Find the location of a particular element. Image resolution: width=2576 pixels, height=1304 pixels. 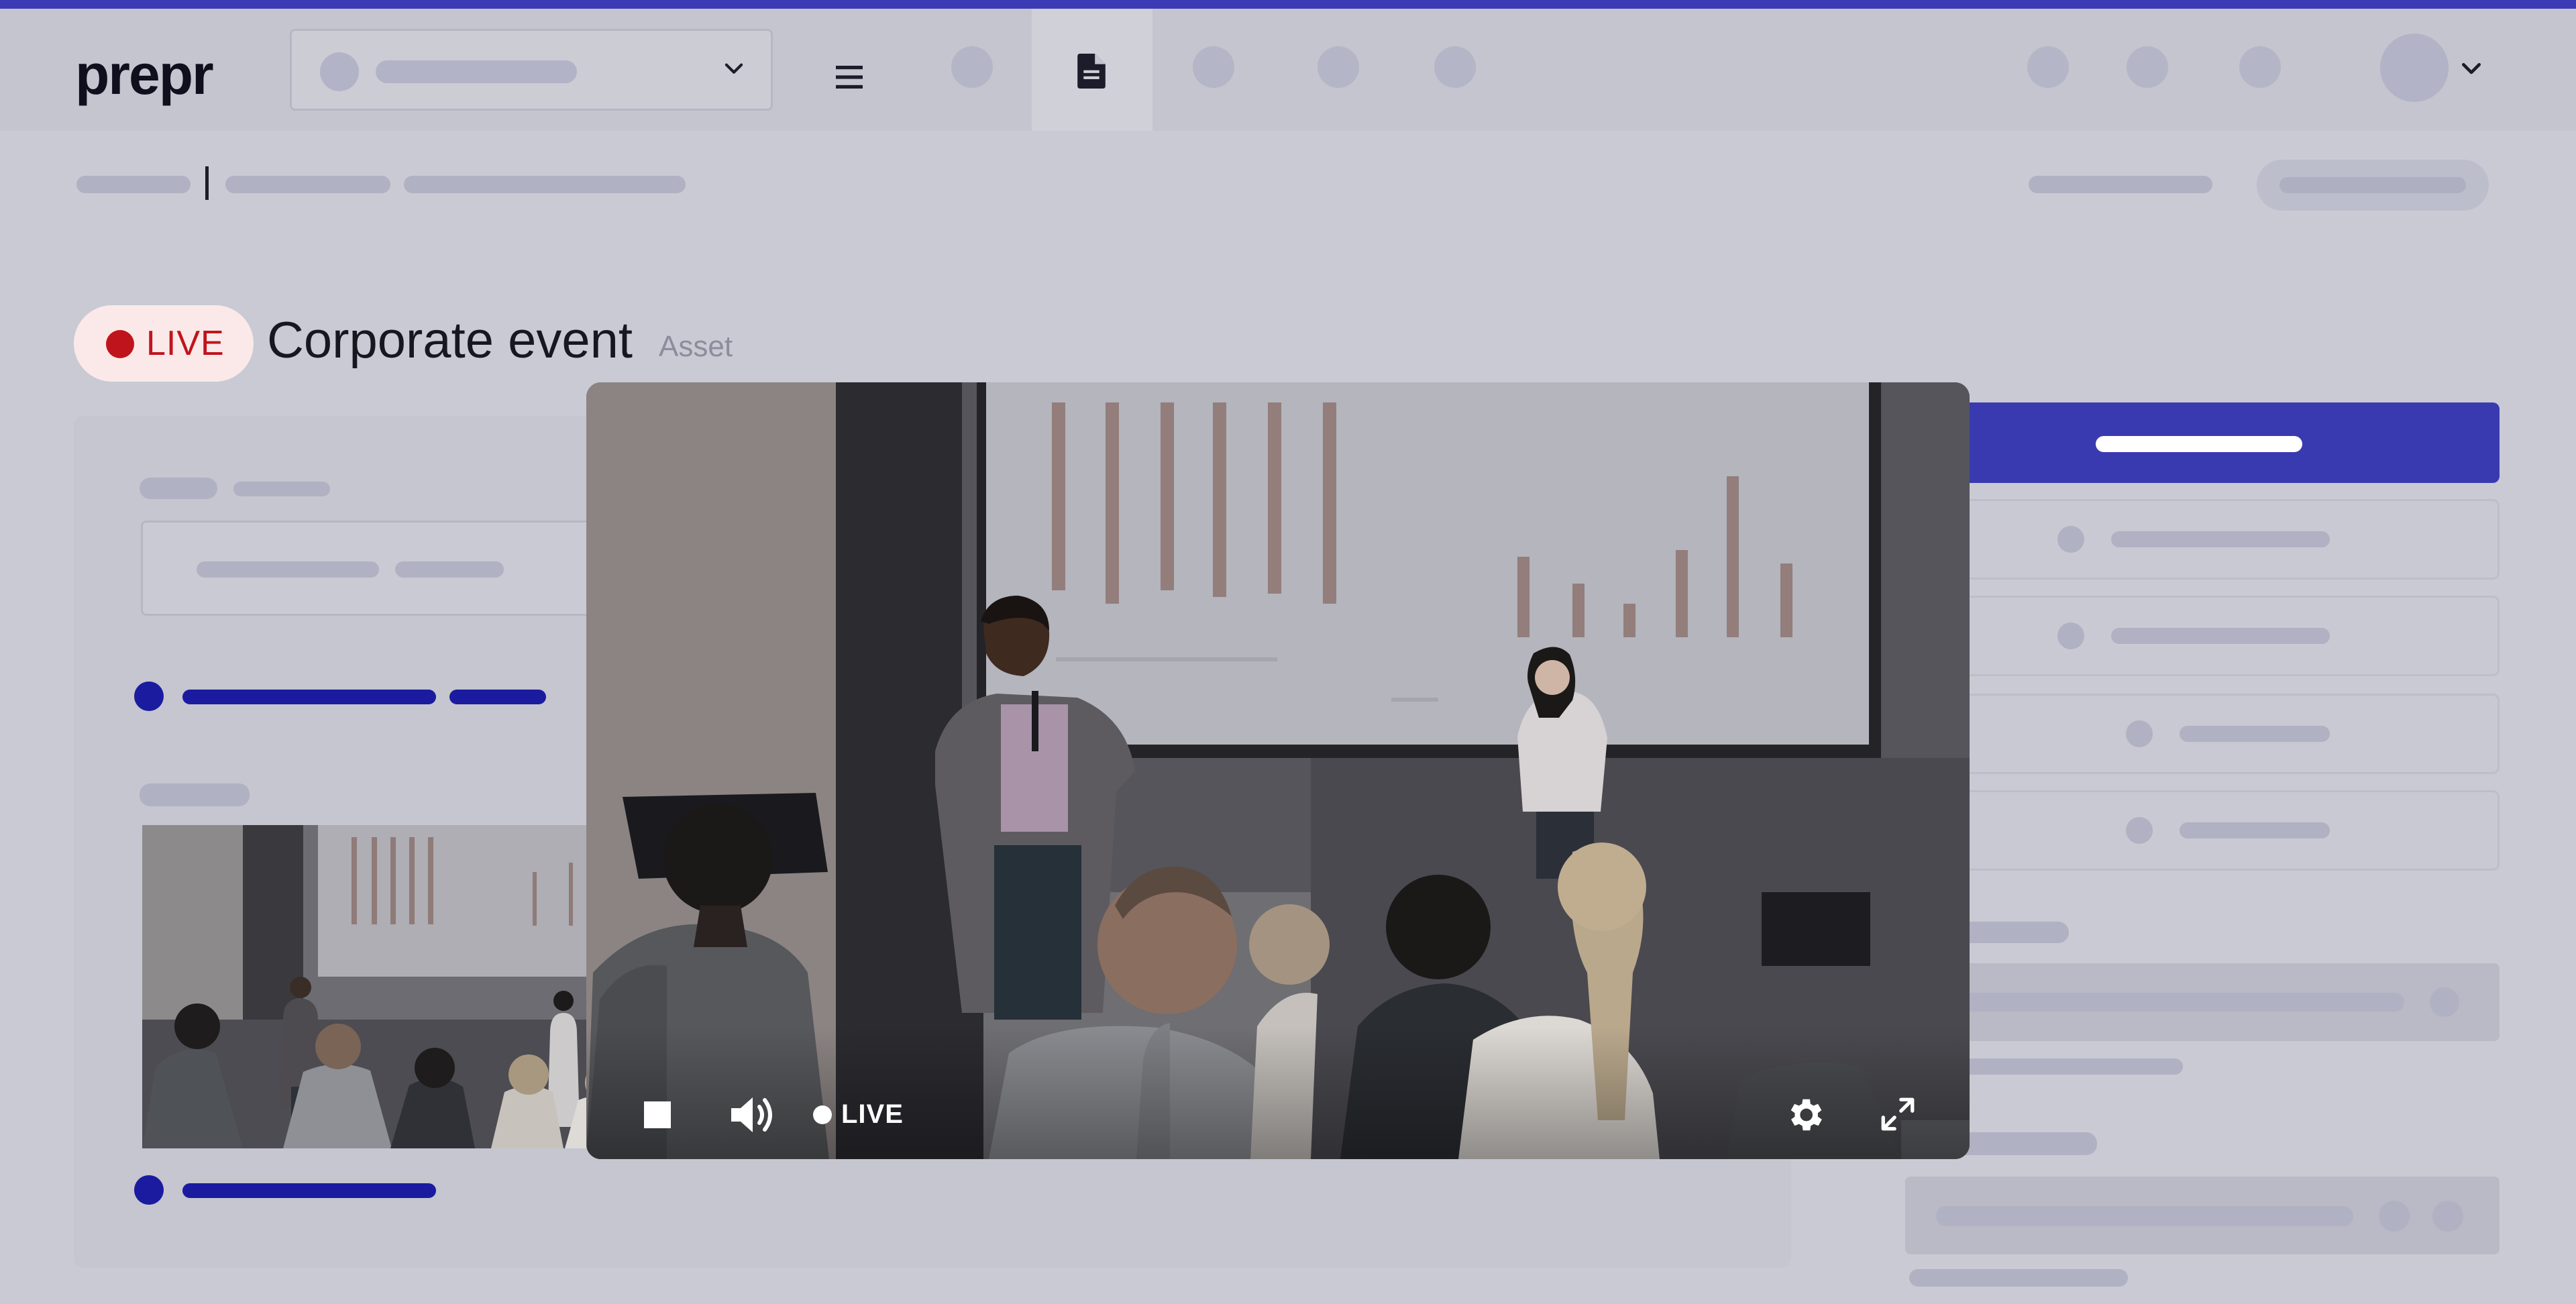

page-title: Corporate event is located at coordinates (450, 341).